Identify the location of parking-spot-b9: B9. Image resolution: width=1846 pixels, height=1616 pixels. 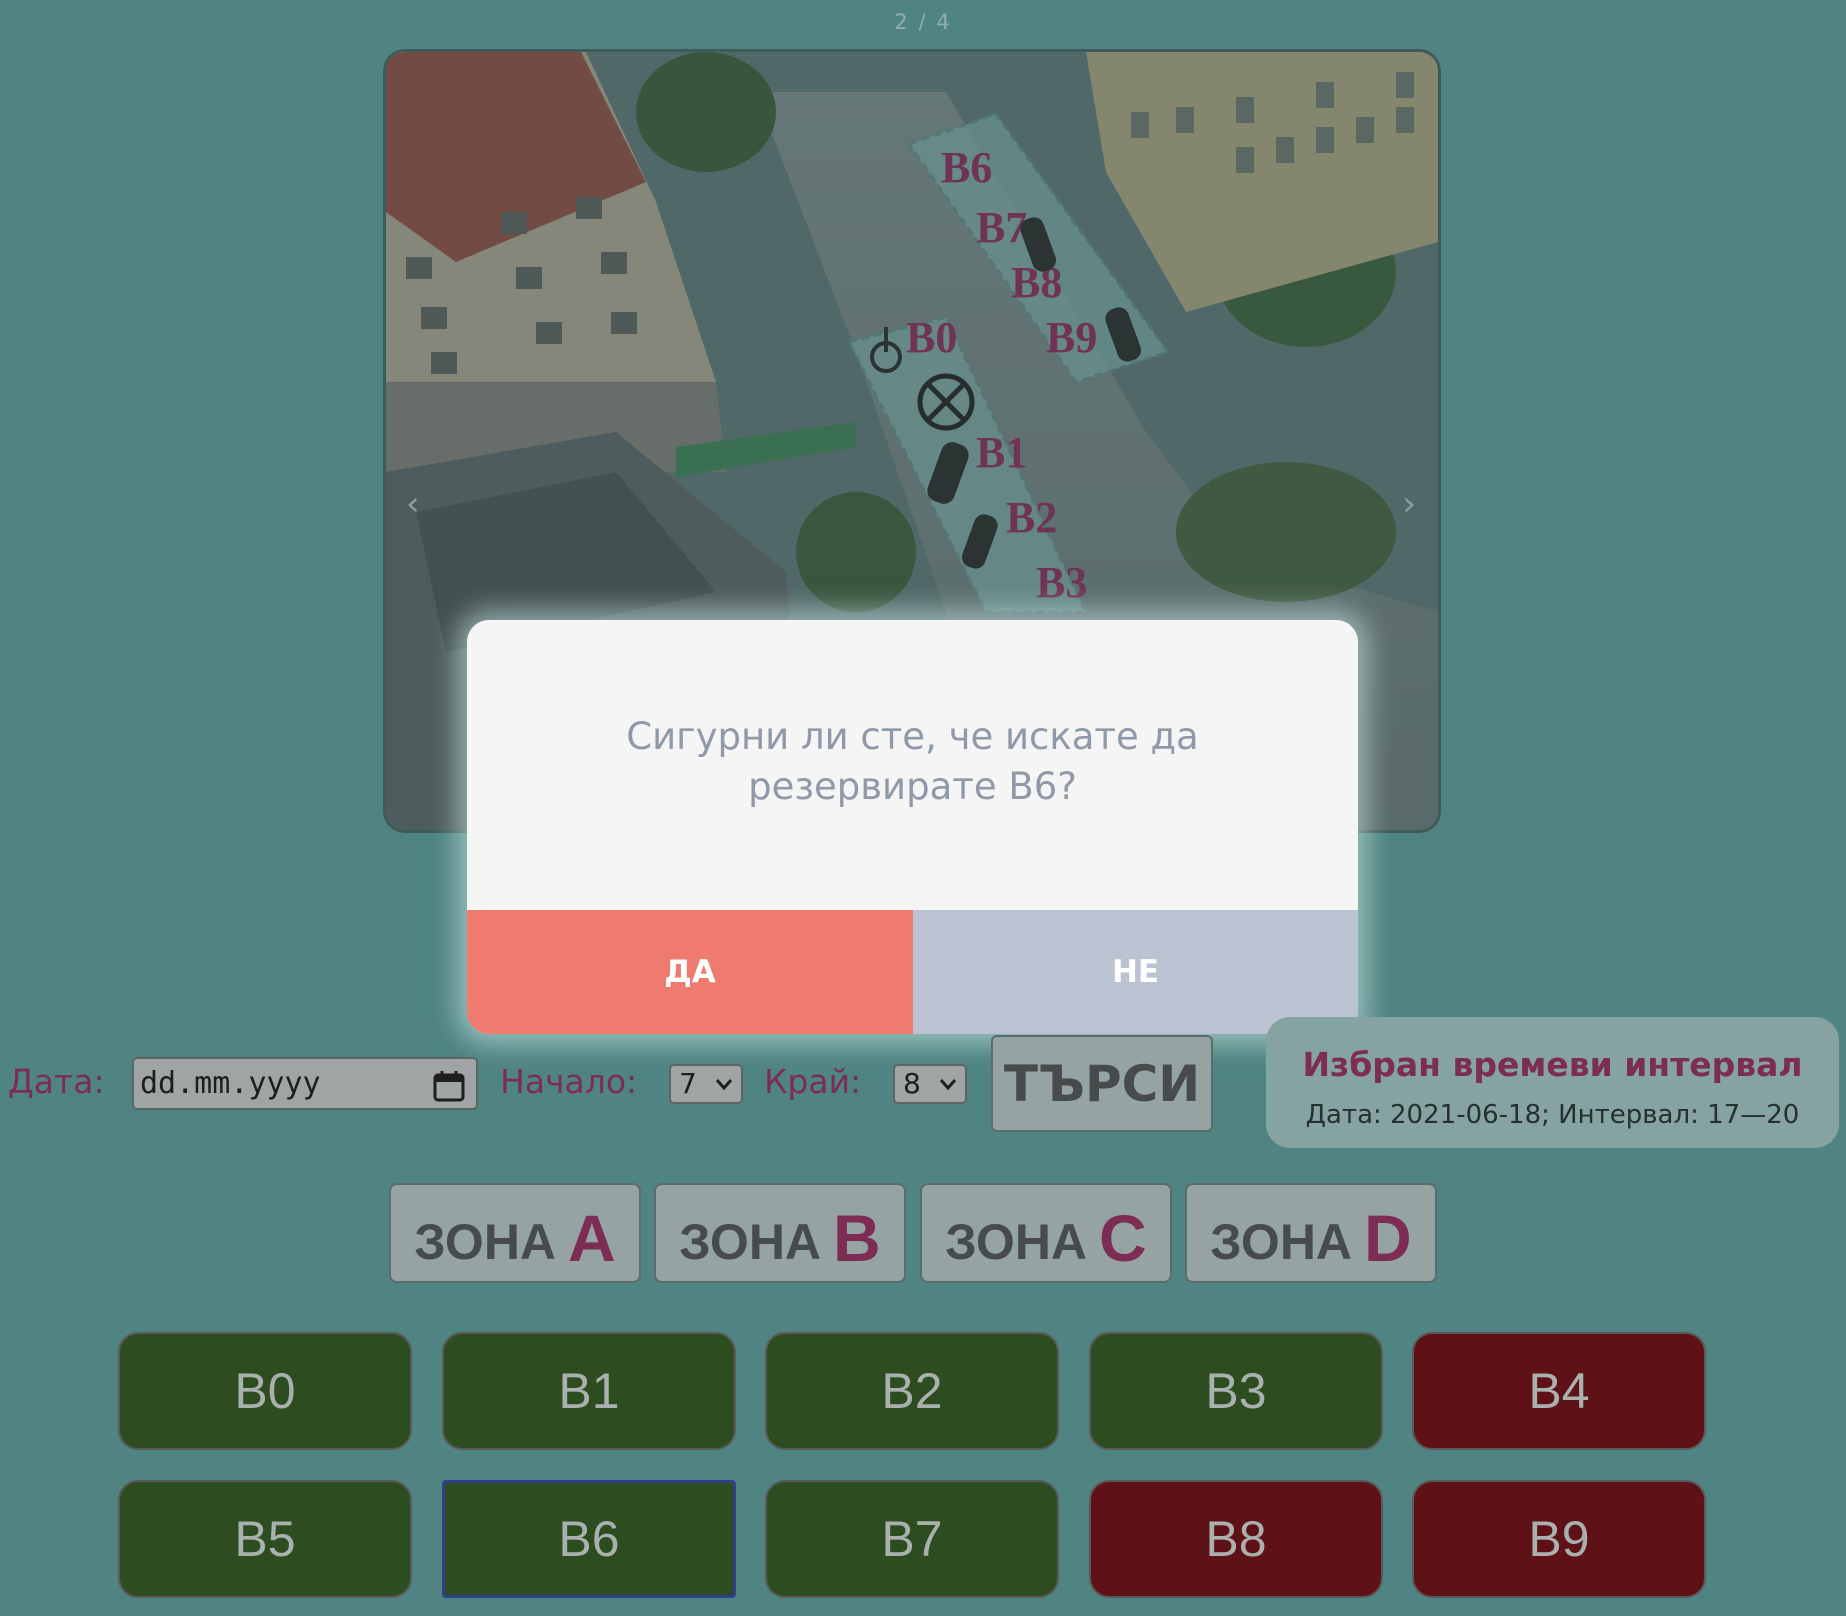
(1559, 1539).